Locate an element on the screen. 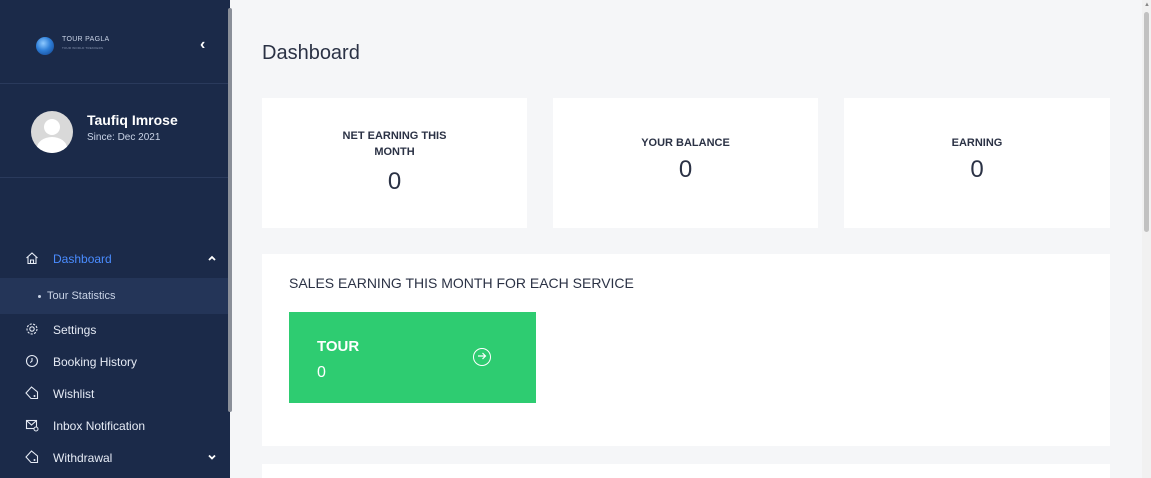  chevron-up-icon is located at coordinates (212, 259).